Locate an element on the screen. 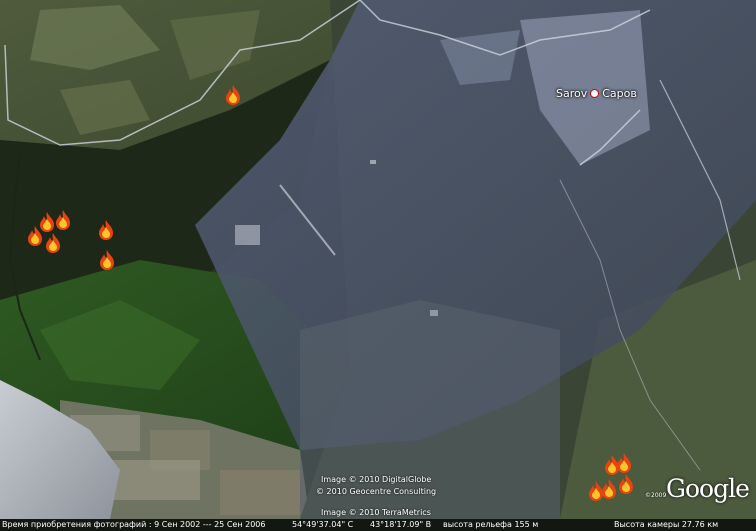  attribution-geocentre: © 2010 Geocentre Consulting is located at coordinates (376, 491).